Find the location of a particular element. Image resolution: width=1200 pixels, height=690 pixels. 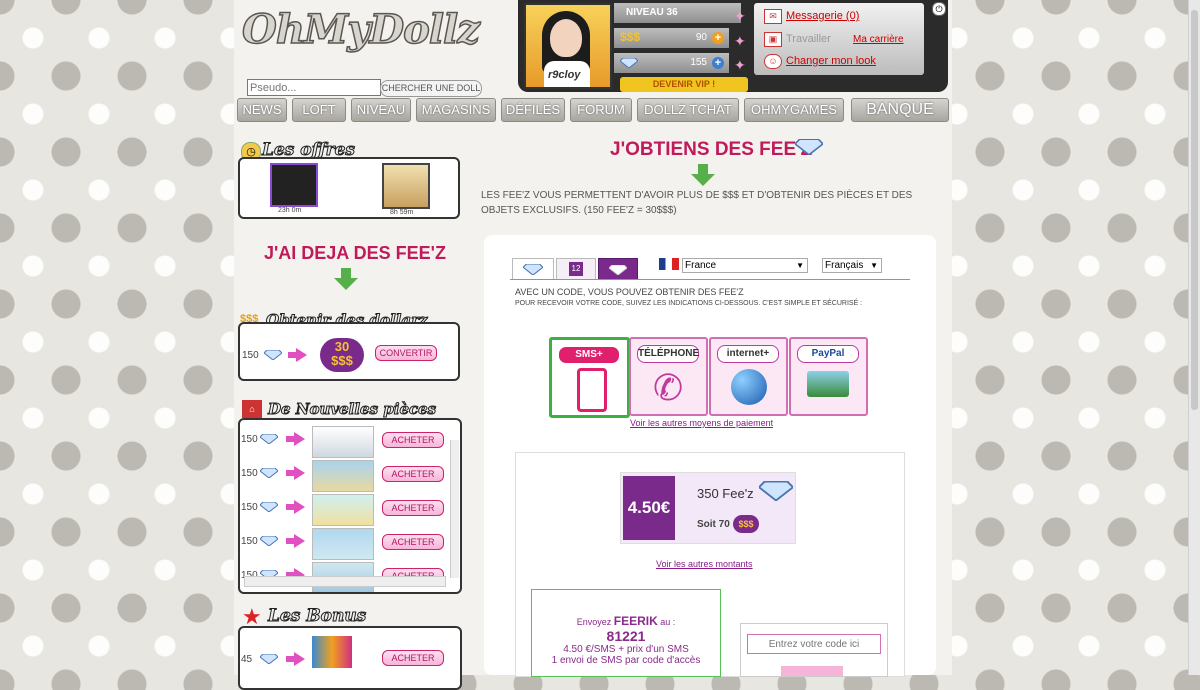

nav-dollz-tchat: DOLLZ TCHAT is located at coordinates (688, 110).